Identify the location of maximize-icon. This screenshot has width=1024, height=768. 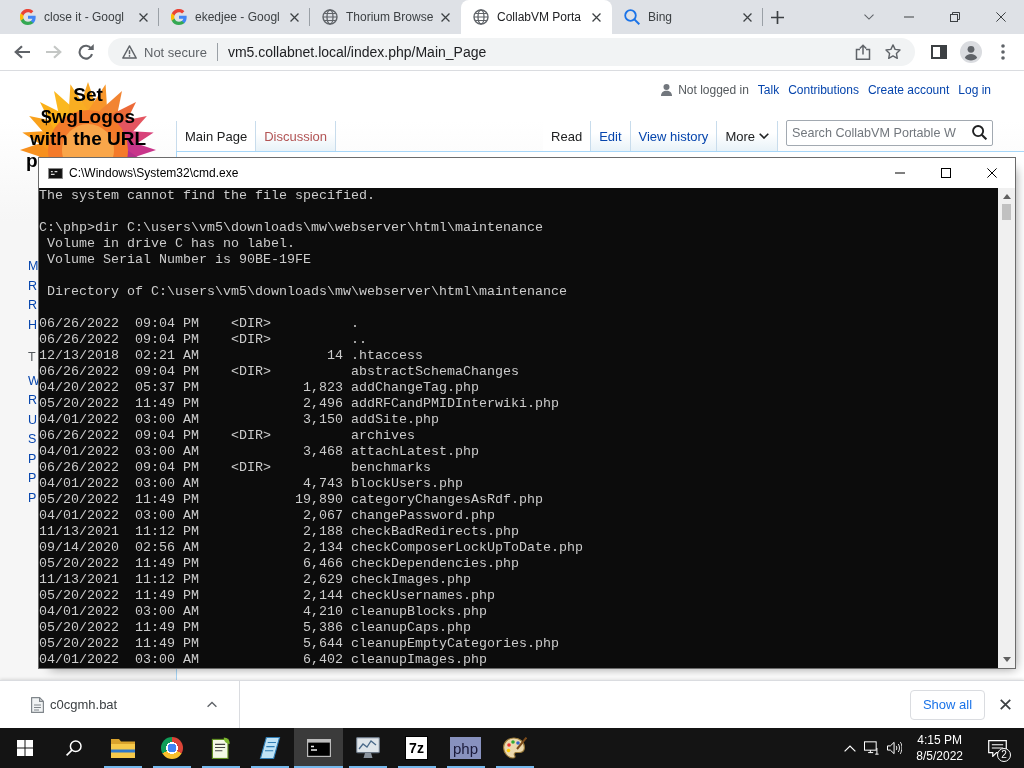
(946, 173).